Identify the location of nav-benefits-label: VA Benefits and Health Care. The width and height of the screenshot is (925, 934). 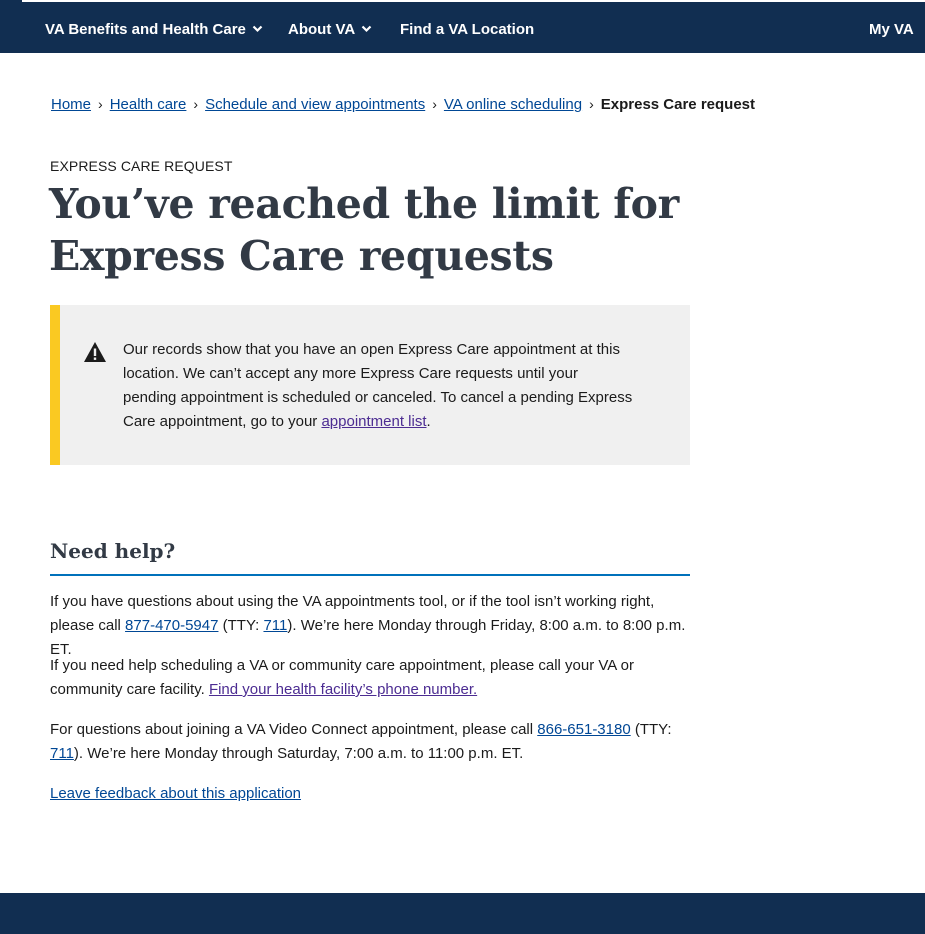
(145, 29).